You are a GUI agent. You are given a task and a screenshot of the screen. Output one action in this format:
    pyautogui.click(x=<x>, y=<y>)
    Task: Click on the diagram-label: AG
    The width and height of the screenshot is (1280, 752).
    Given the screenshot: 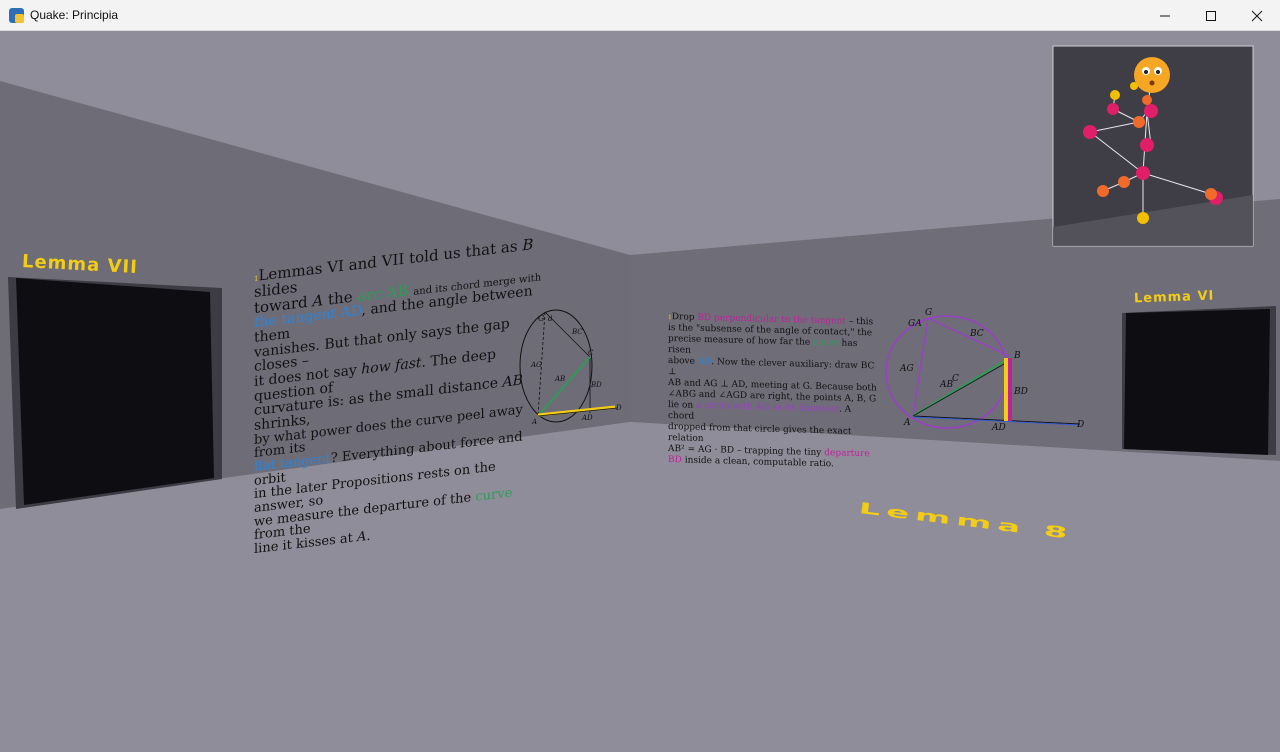 What is the action you would take?
    pyautogui.click(x=906, y=369)
    